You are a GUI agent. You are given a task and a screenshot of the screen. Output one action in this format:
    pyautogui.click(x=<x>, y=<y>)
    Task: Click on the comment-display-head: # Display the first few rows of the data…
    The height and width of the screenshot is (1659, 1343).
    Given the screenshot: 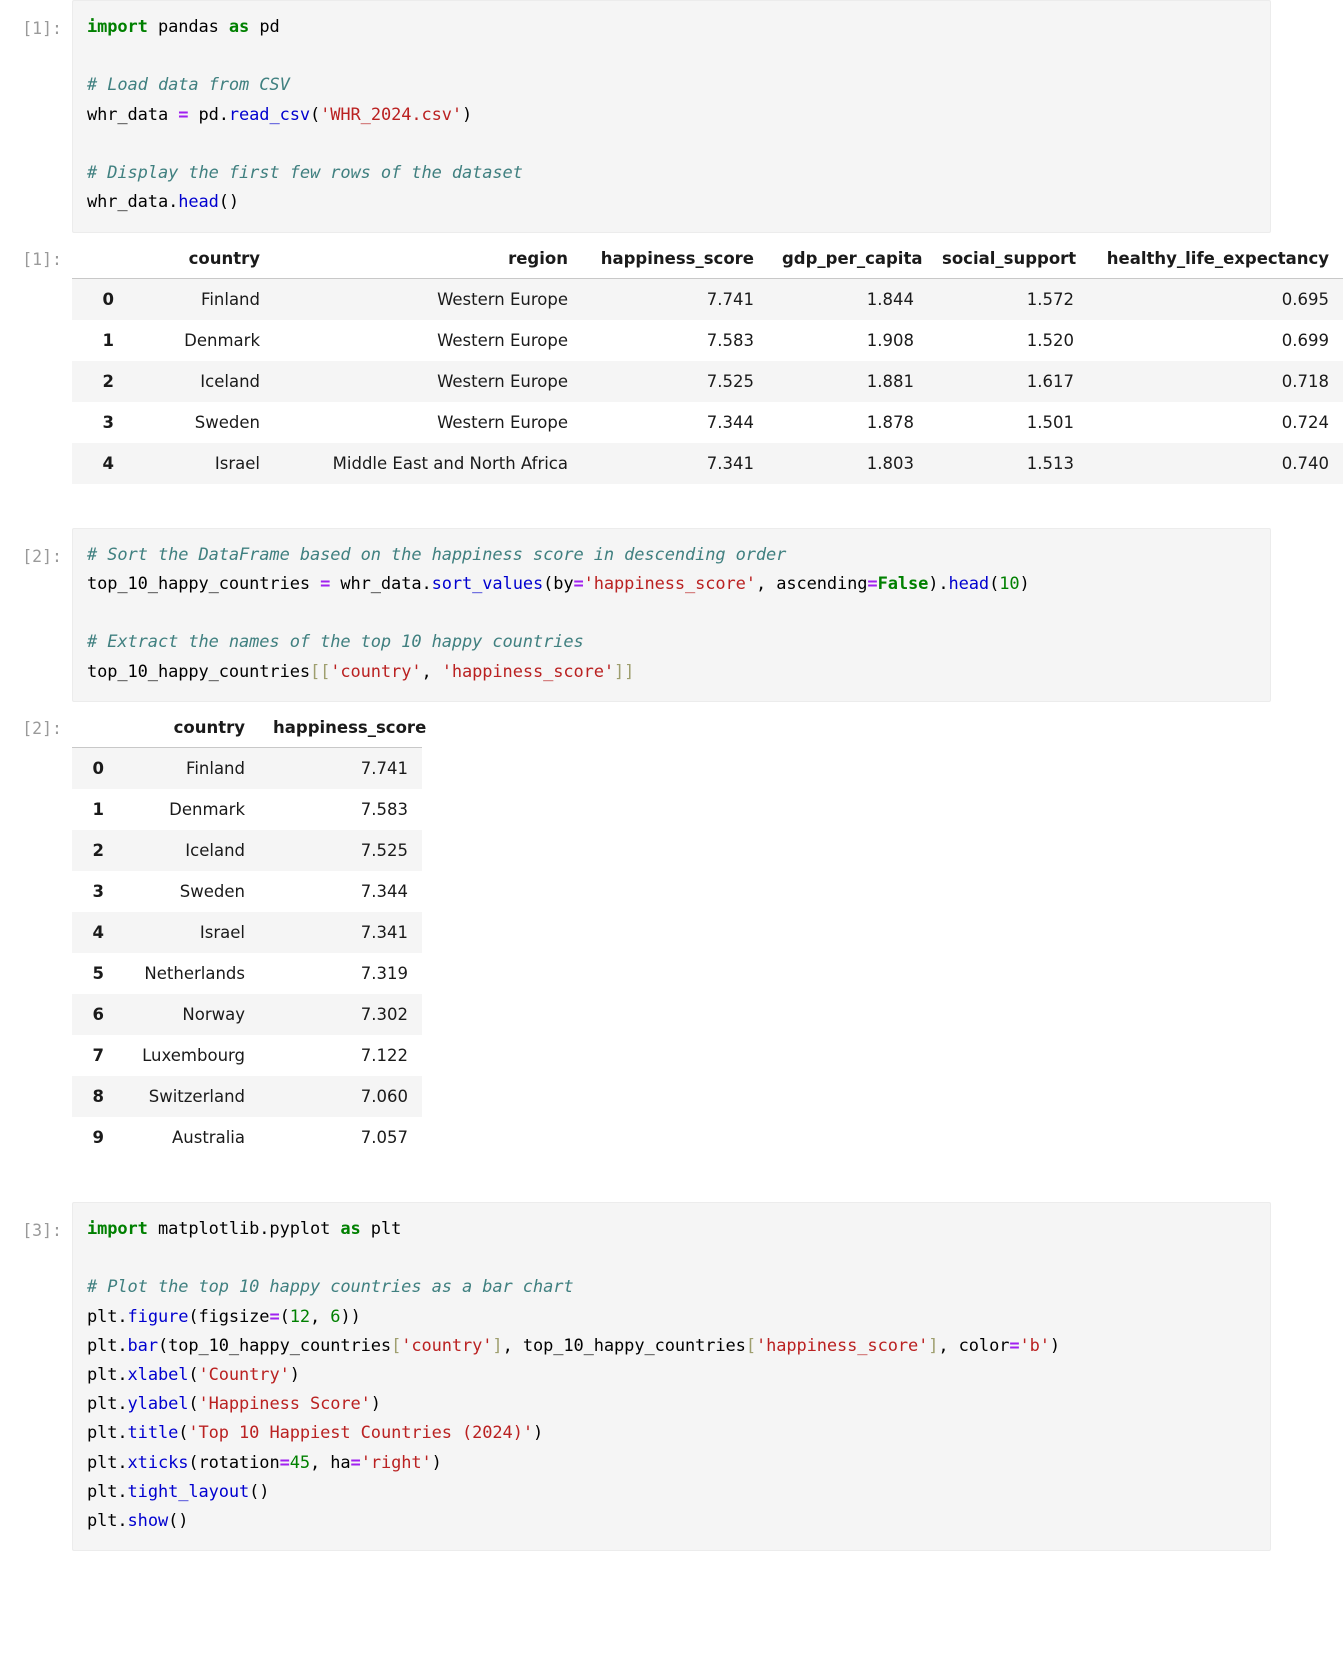 What is the action you would take?
    pyautogui.click(x=305, y=173)
    